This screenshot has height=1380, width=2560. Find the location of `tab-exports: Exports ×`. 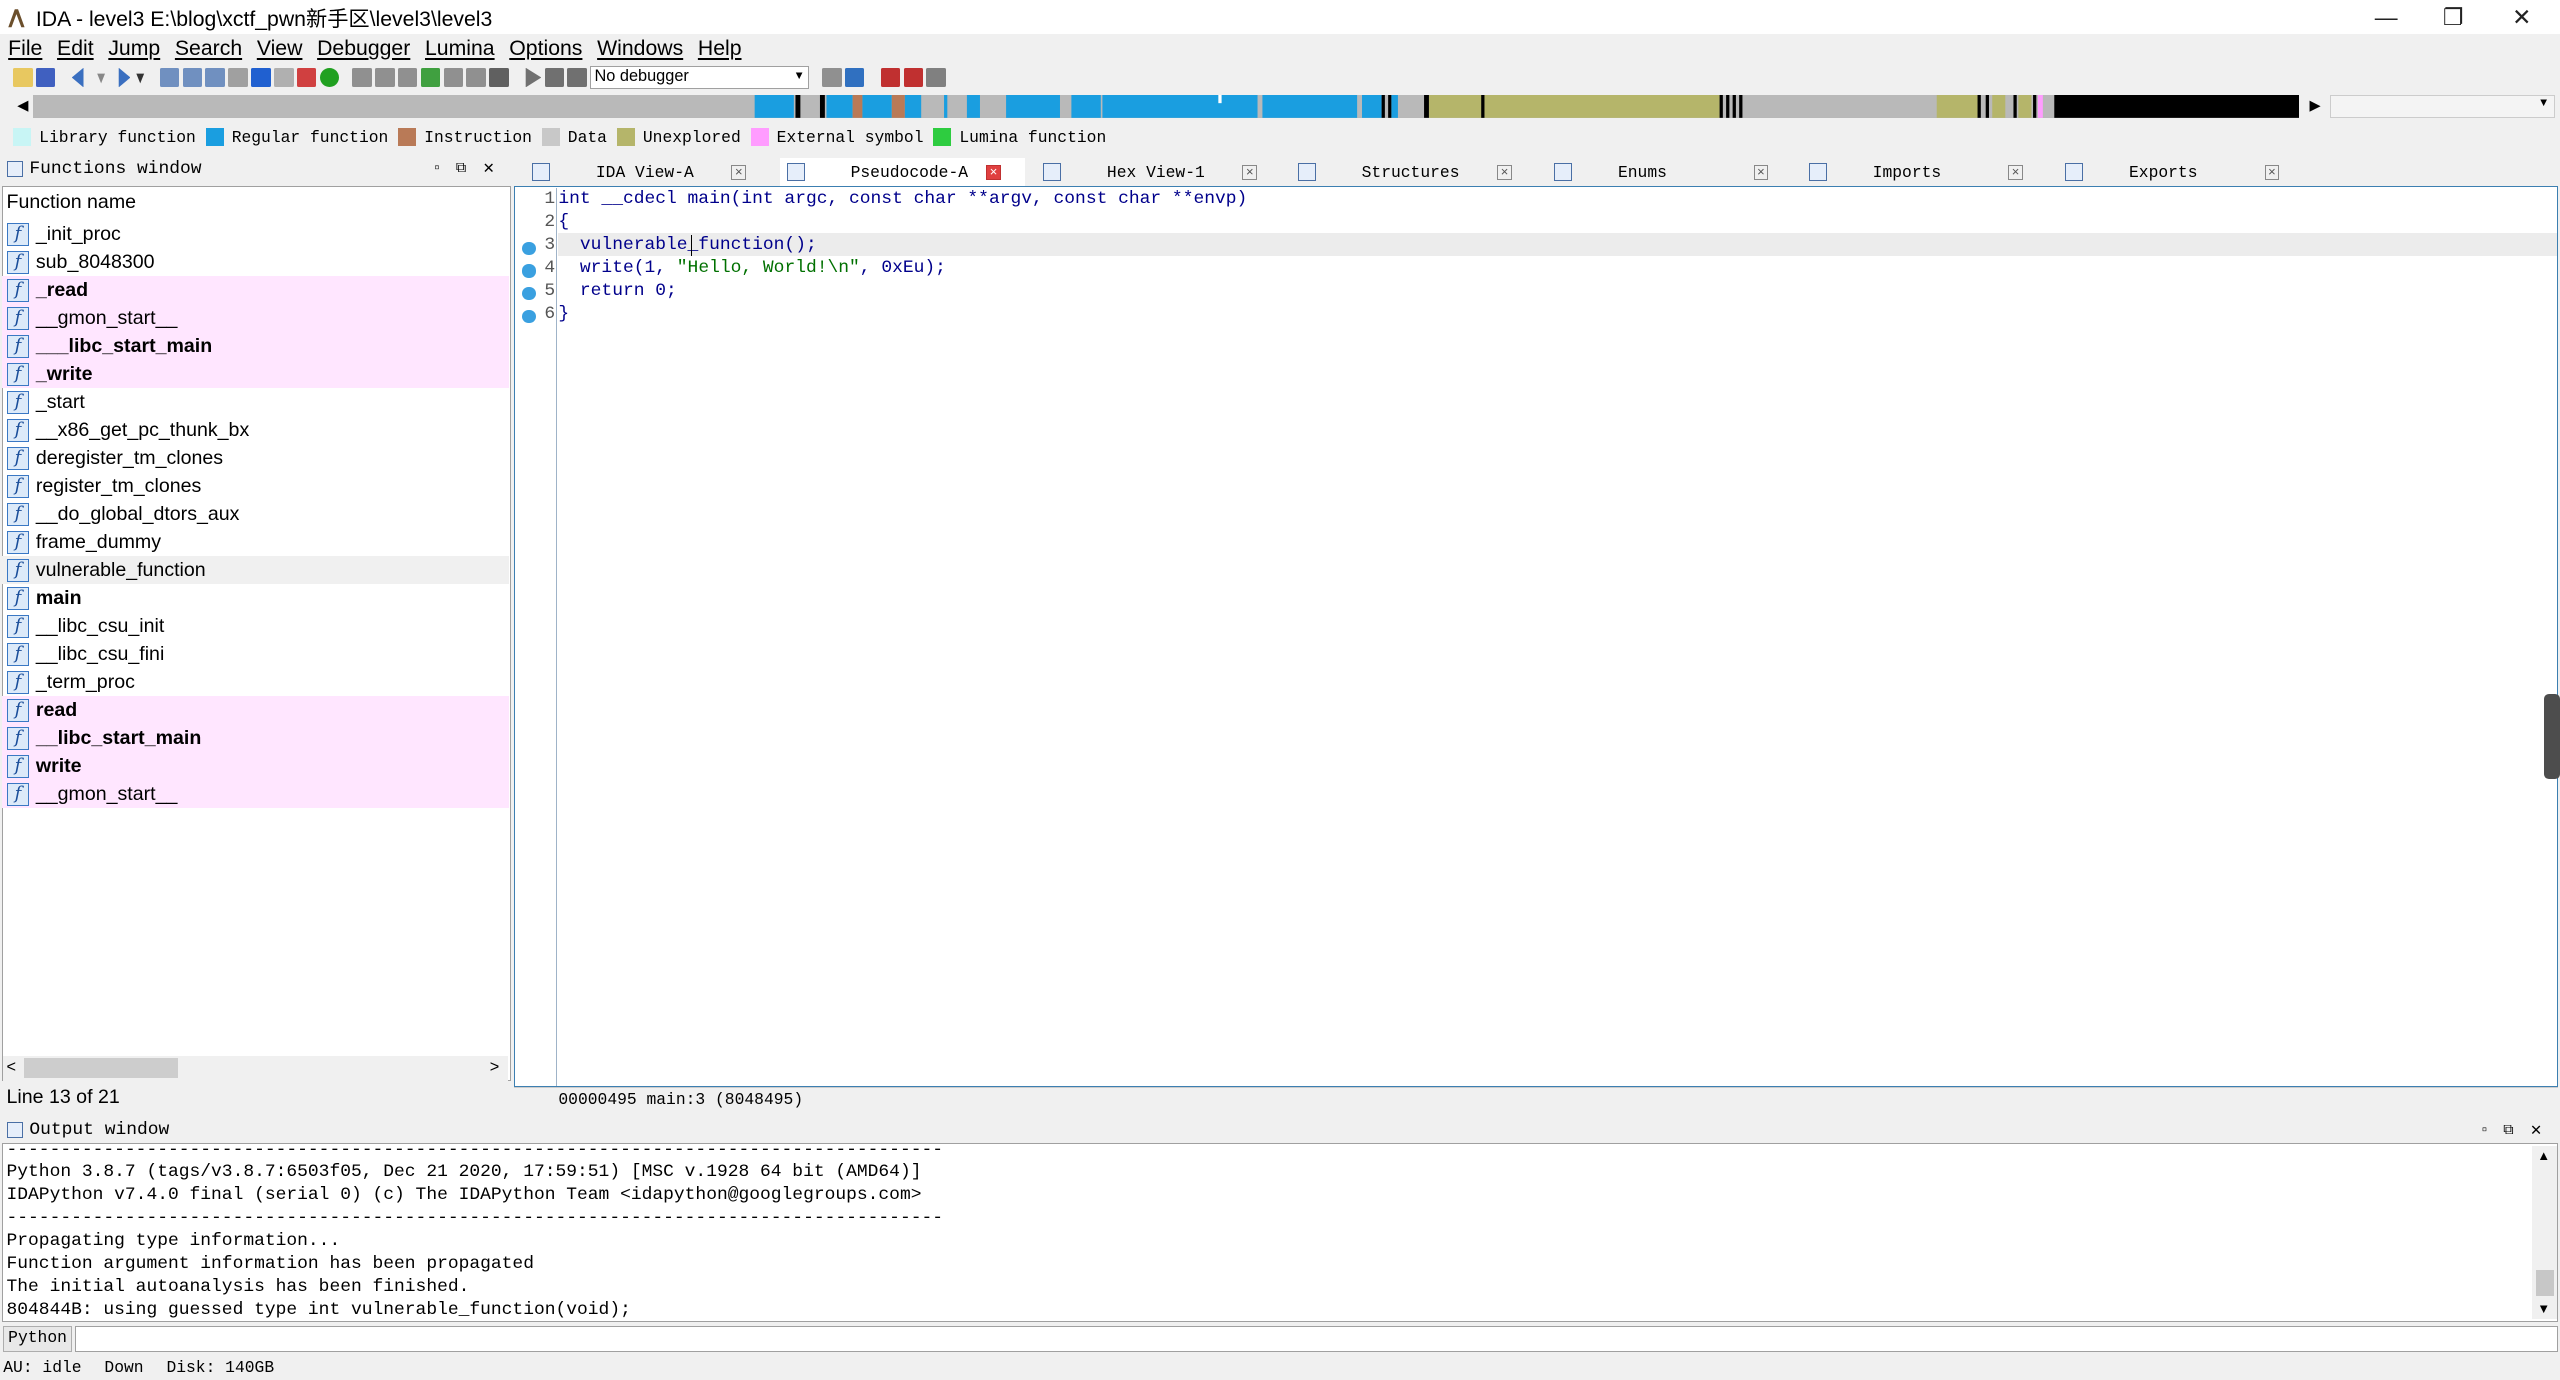

tab-exports: Exports × is located at coordinates (2181, 172).